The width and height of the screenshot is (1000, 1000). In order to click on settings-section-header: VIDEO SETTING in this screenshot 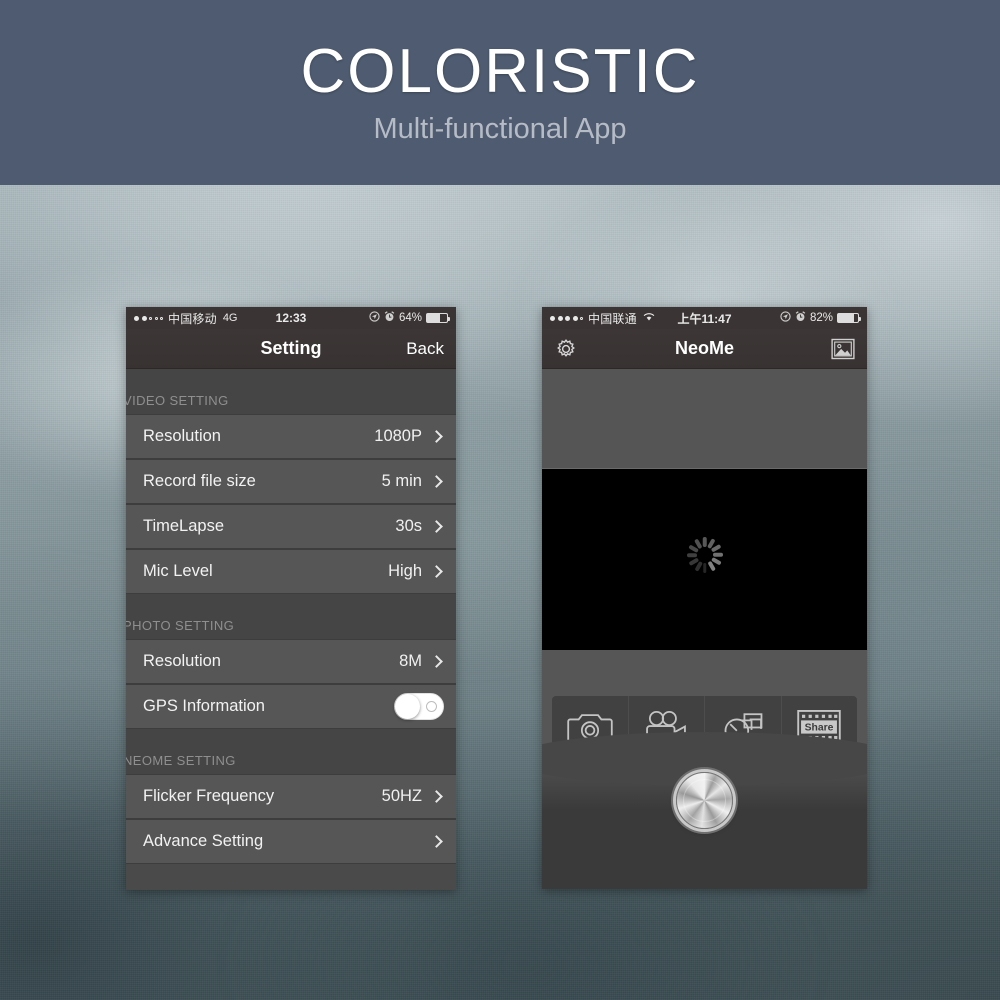, I will do `click(291, 391)`.